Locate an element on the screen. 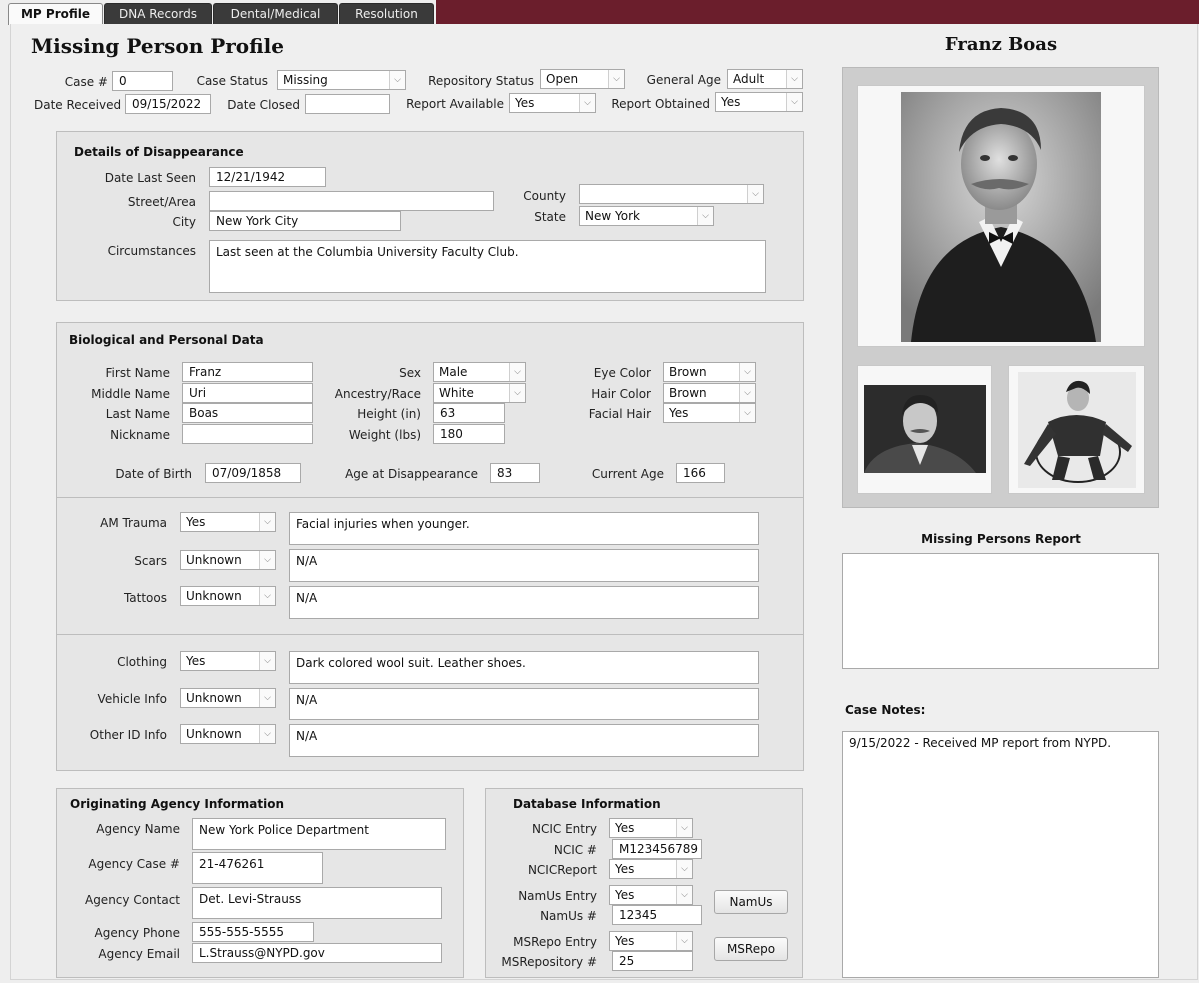 This screenshot has height=983, width=1199. tab-resolution: Resolution is located at coordinates (386, 13).